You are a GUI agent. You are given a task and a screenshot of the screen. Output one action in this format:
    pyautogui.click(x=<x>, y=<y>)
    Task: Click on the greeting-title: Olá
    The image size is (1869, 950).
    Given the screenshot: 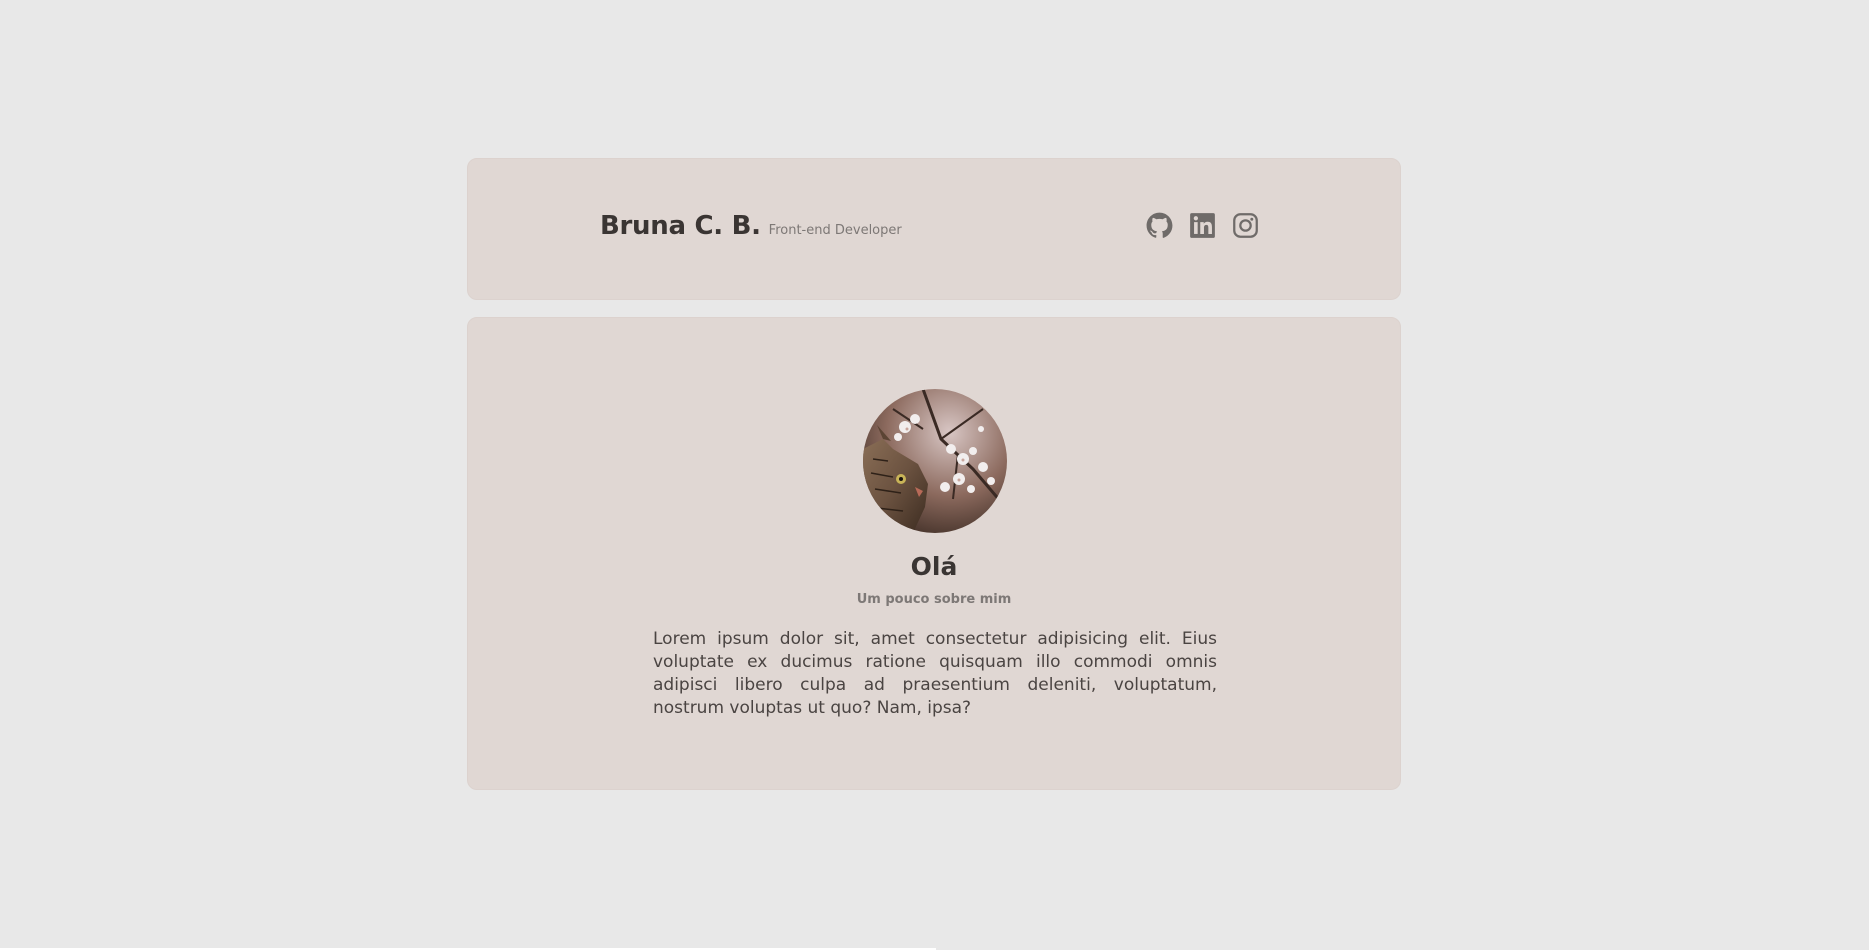 What is the action you would take?
    pyautogui.click(x=934, y=566)
    